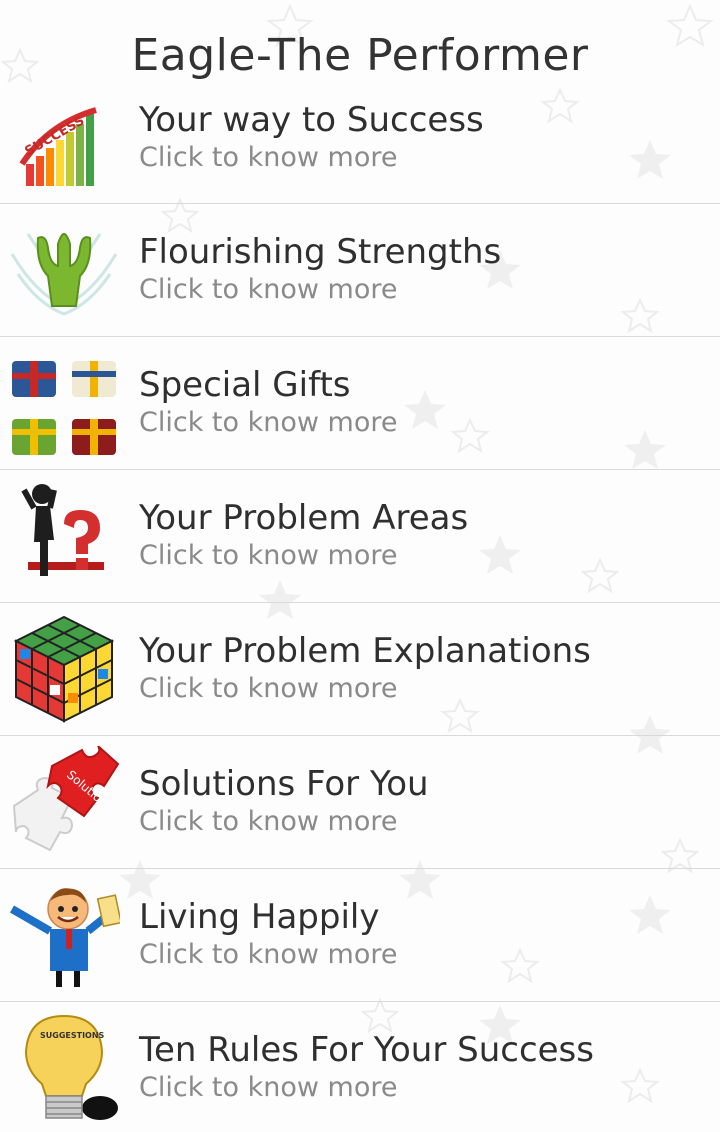 This screenshot has height=1132, width=720. Describe the element at coordinates (366, 1050) in the screenshot. I see `list-item-title: Ten Rules For Your Success` at that location.